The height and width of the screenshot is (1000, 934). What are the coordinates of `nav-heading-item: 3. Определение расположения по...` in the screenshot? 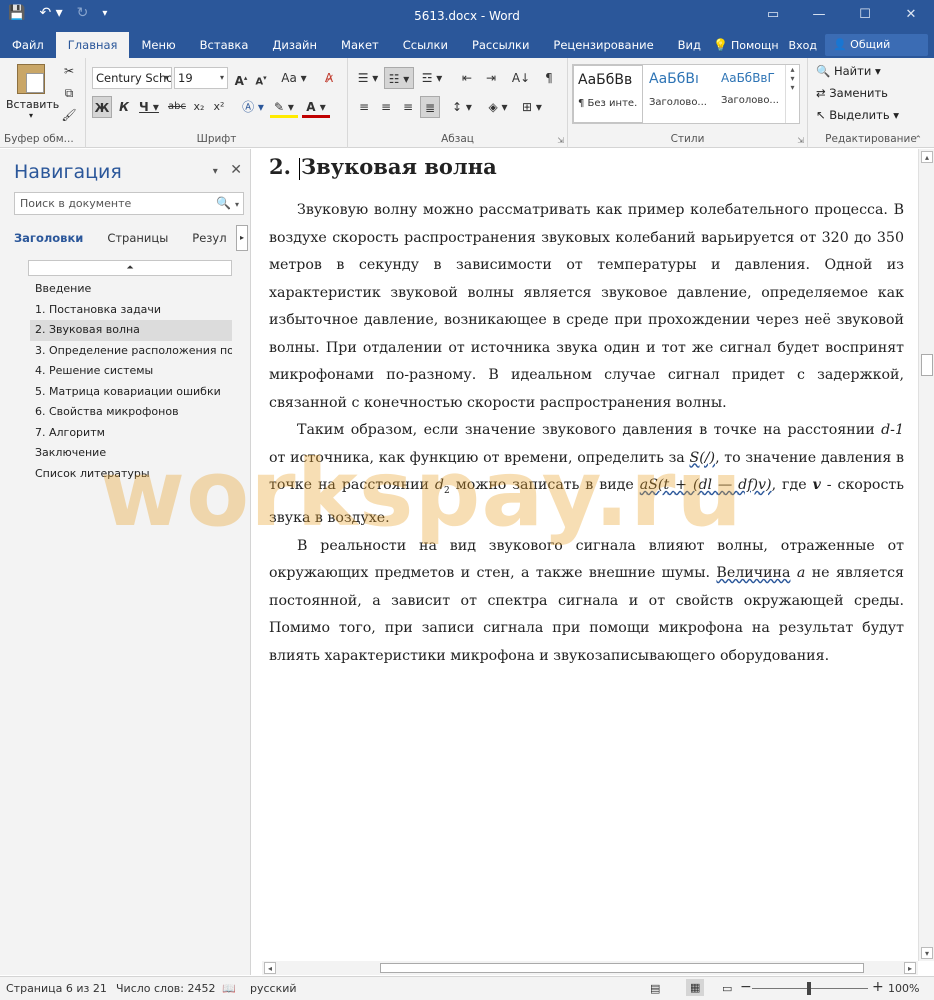 It's located at (131, 351).